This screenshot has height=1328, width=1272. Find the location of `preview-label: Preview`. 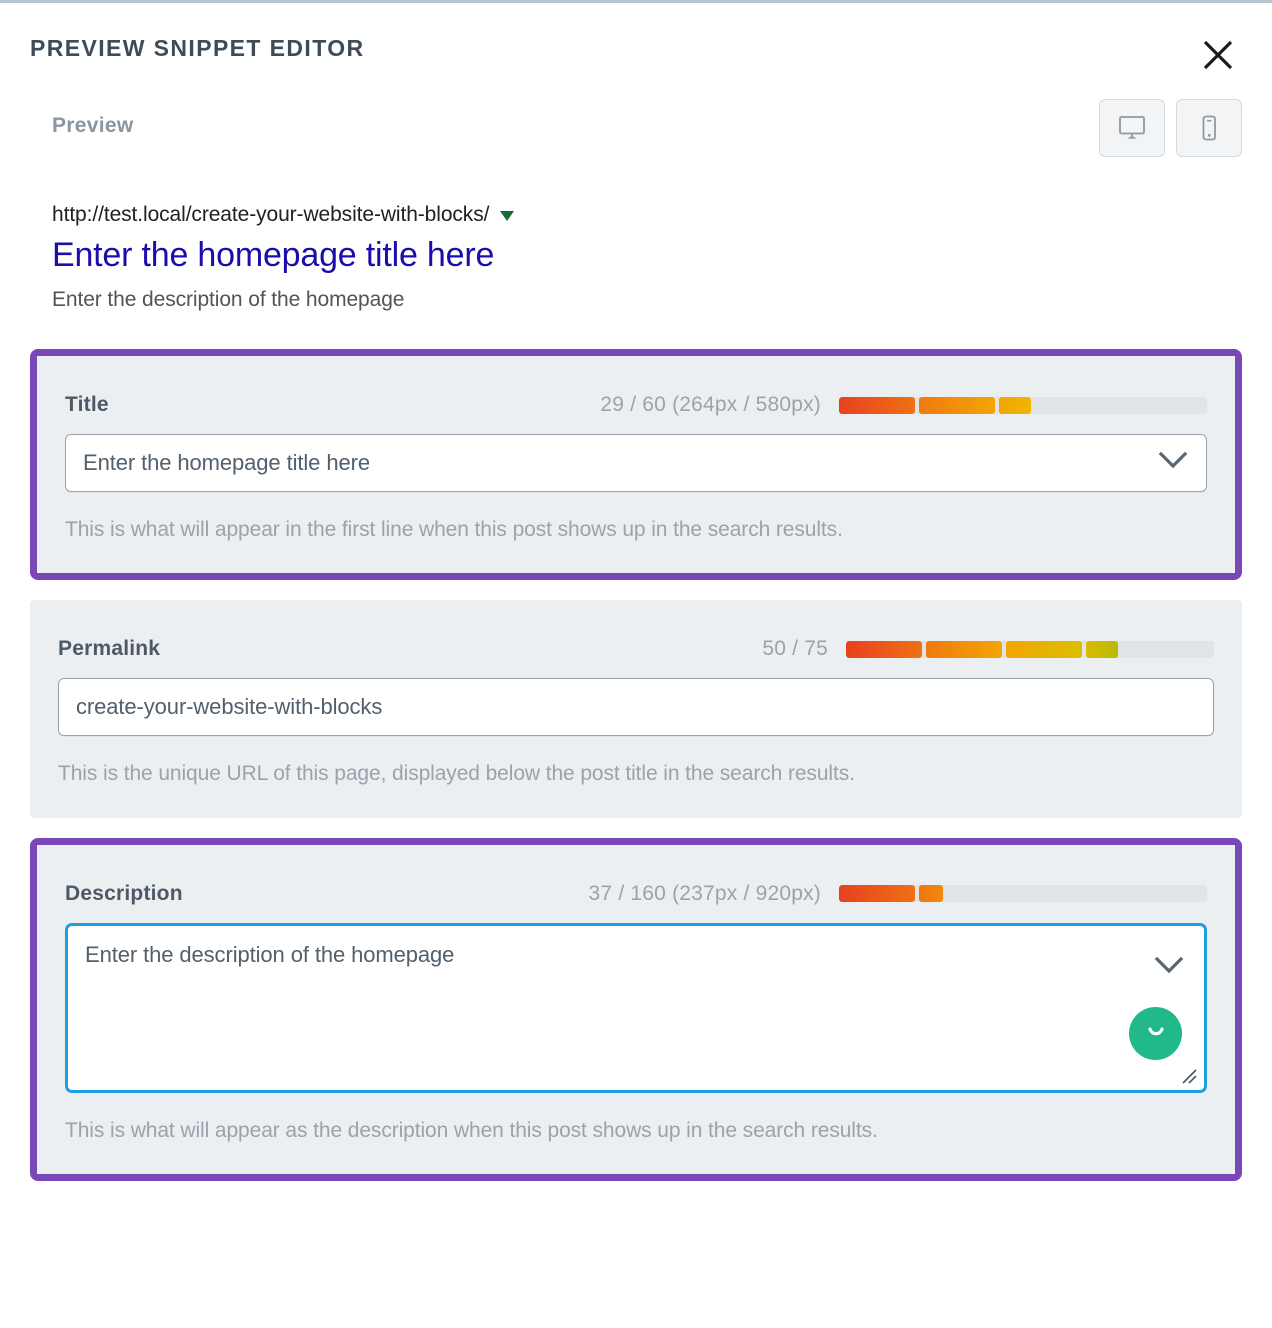

preview-label: Preview is located at coordinates (93, 125).